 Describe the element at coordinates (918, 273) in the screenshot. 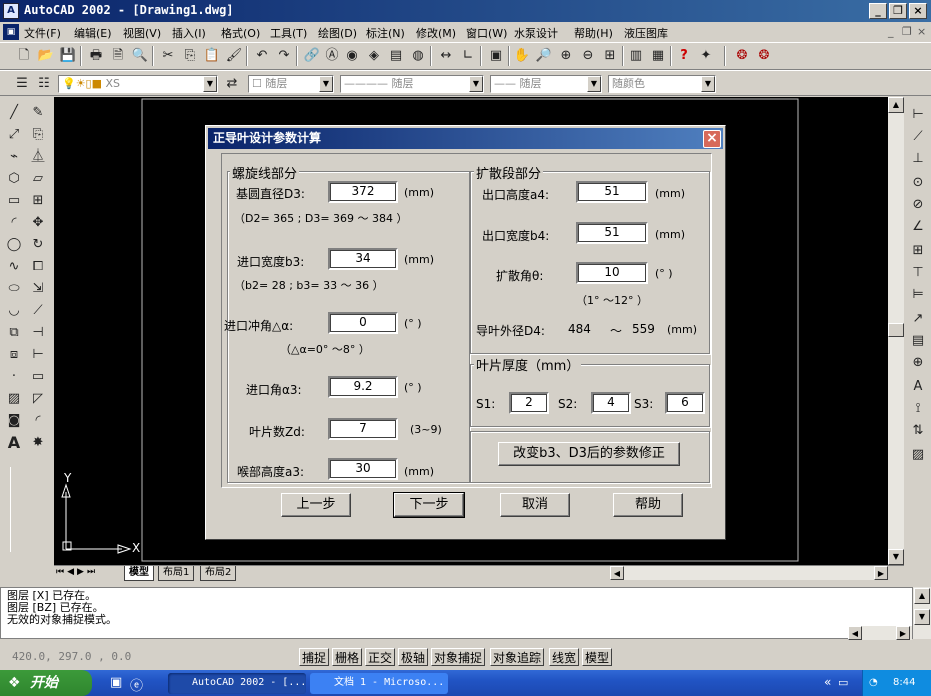

I see `baseline-dimension-icon: ⊤` at that location.